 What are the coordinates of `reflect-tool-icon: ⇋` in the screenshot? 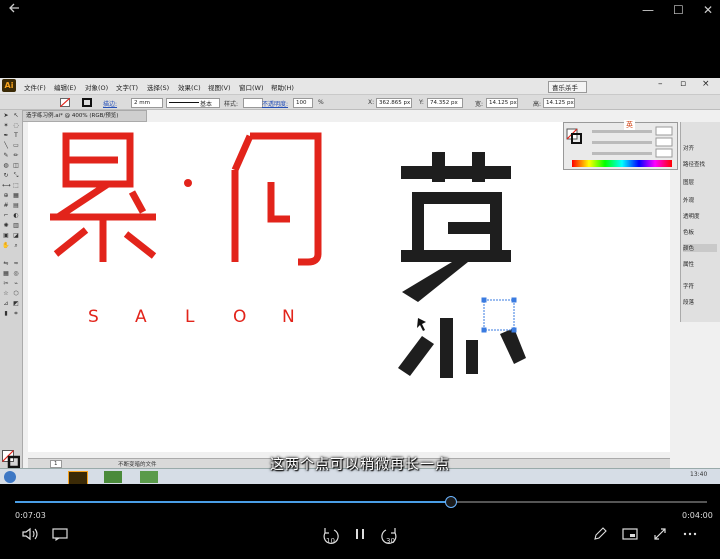 It's located at (6, 263).